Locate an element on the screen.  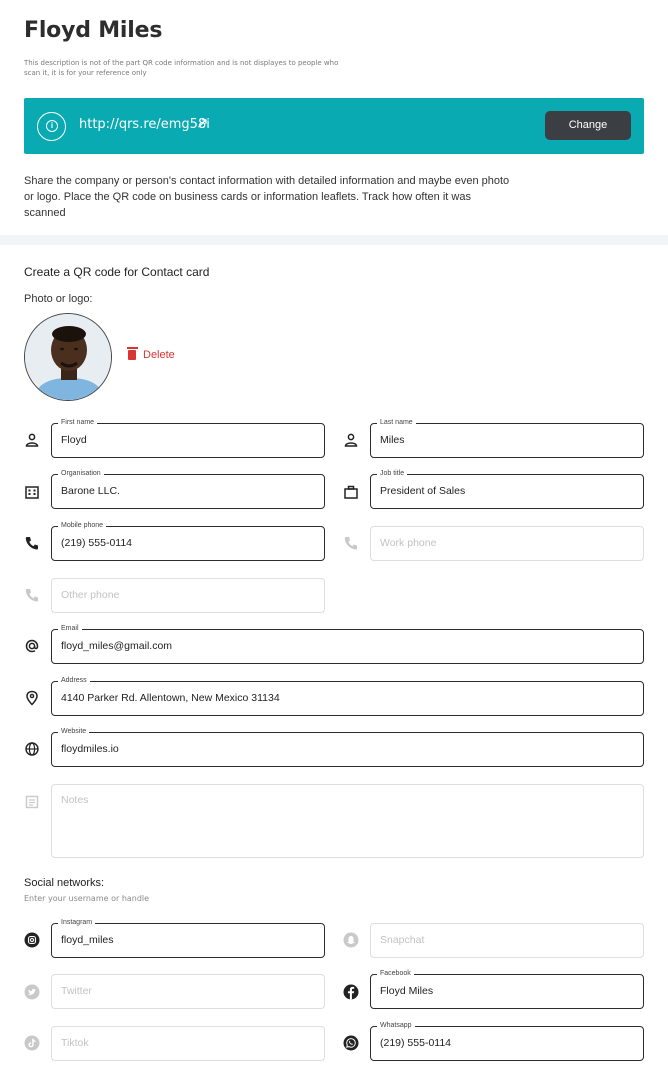
facebook-field: Facebook Floyd Miles is located at coordinates (507, 989).